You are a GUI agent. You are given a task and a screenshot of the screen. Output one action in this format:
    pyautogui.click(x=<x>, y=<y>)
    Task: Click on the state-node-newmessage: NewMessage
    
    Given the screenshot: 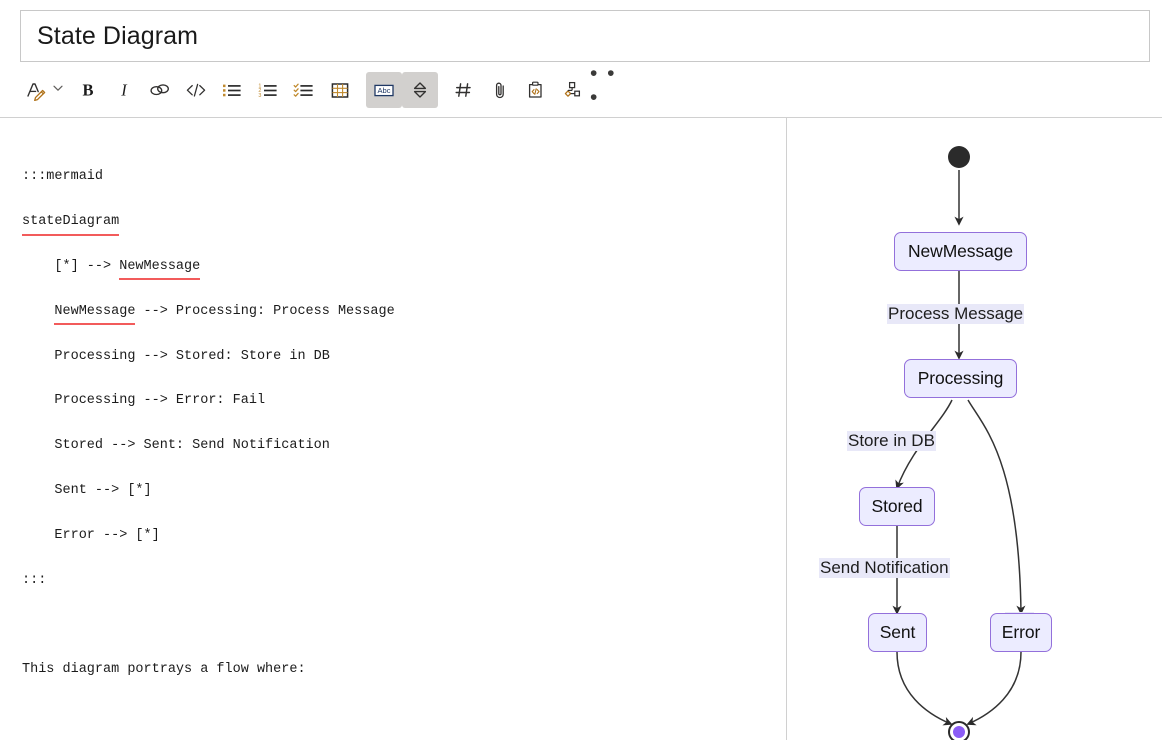 What is the action you would take?
    pyautogui.click(x=960, y=251)
    